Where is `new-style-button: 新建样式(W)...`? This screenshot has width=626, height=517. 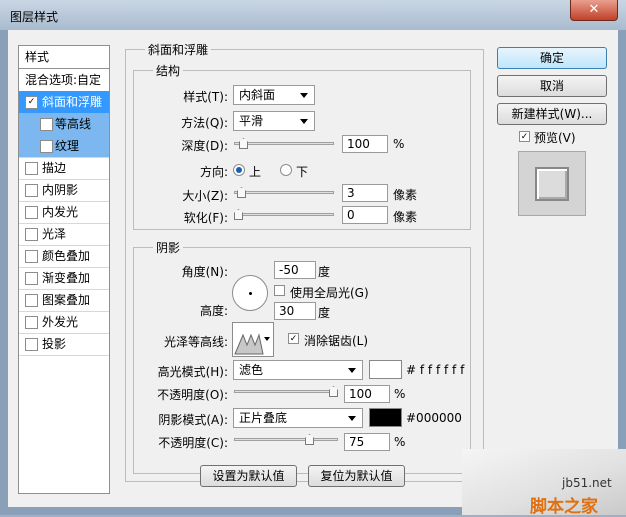 new-style-button: 新建样式(W)... is located at coordinates (552, 114).